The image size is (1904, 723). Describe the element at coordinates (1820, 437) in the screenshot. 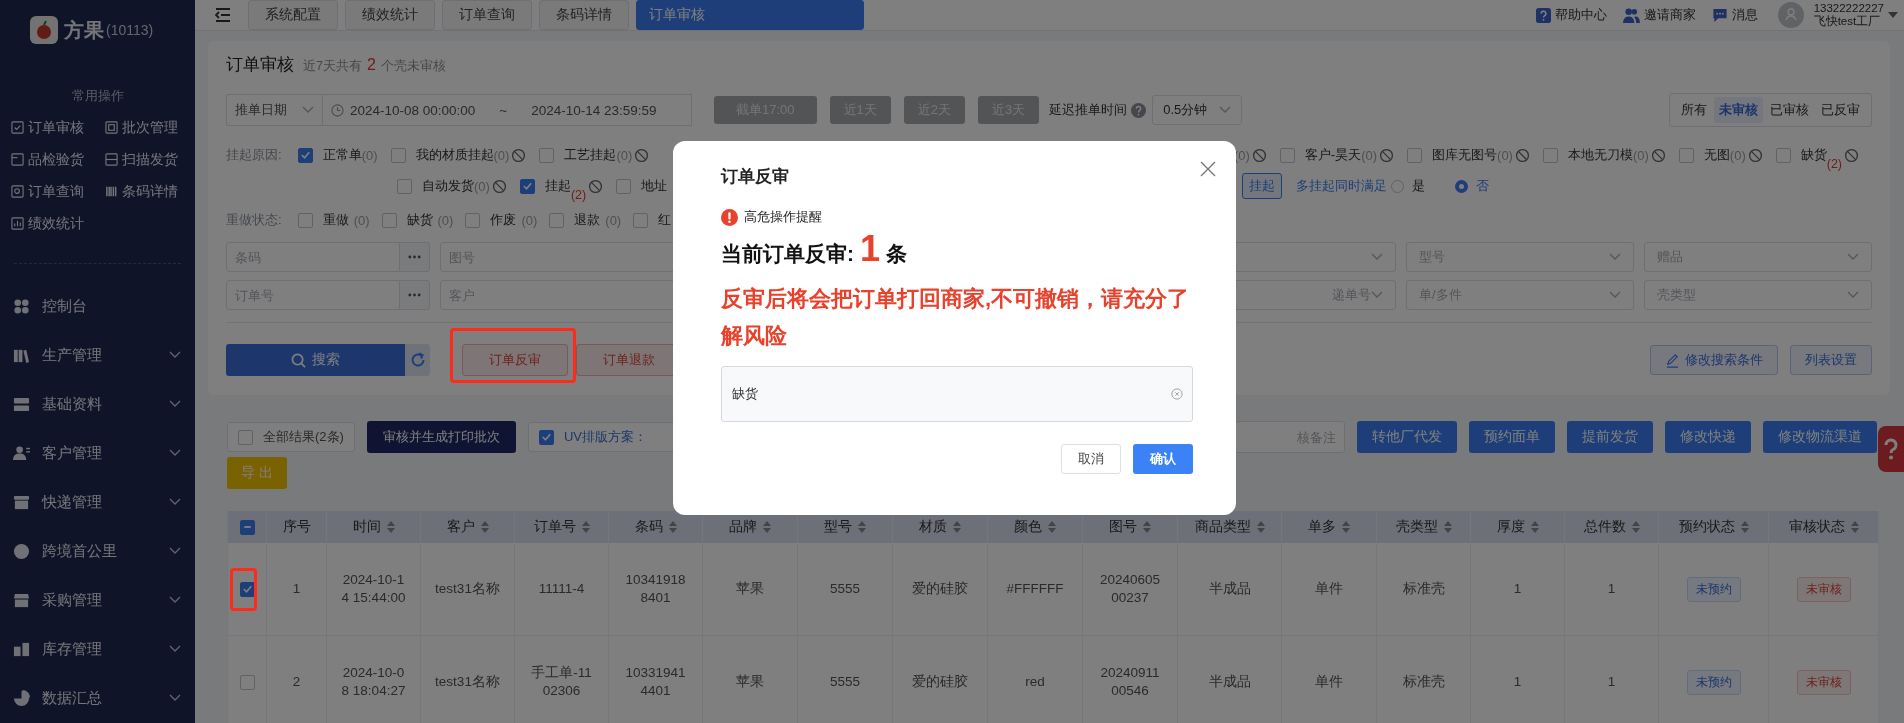

I see `action-button: 修改物流渠道` at that location.